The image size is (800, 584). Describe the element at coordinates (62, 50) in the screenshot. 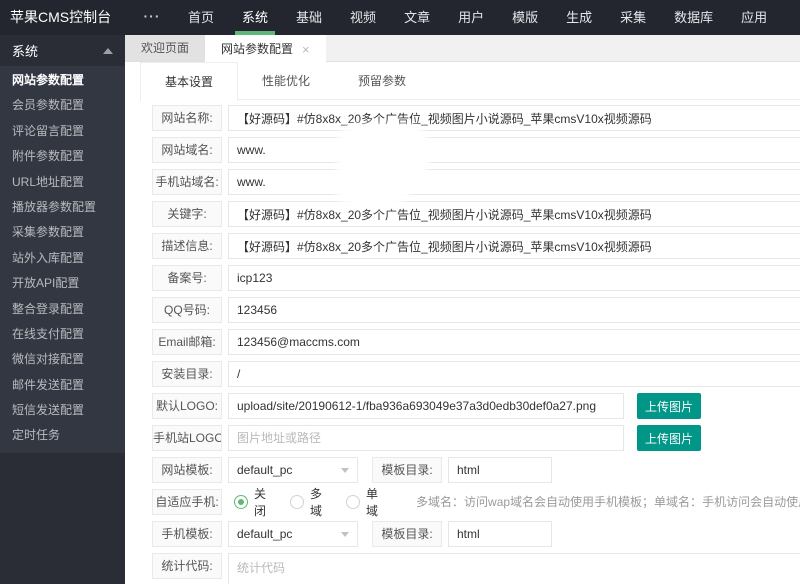

I see `sidebar-group-system: 系统` at that location.